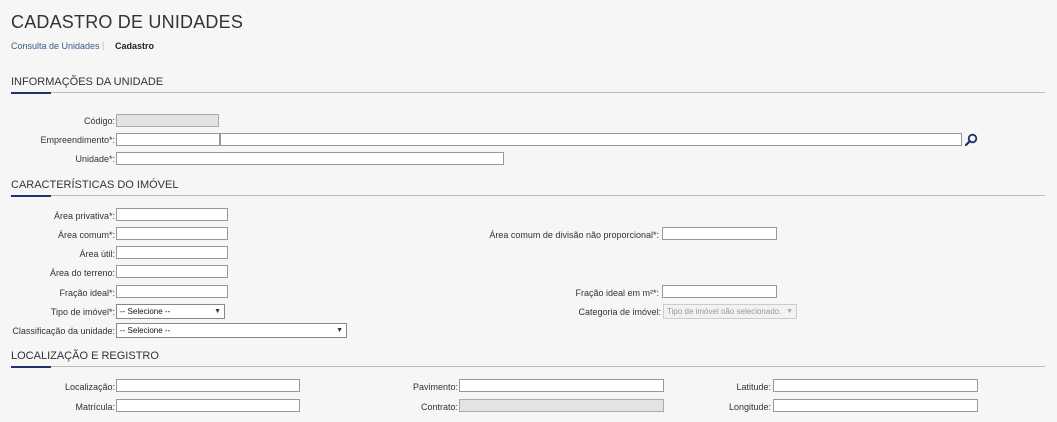 The height and width of the screenshot is (422, 1057). I want to click on fracao-m2-field, so click(719, 291).